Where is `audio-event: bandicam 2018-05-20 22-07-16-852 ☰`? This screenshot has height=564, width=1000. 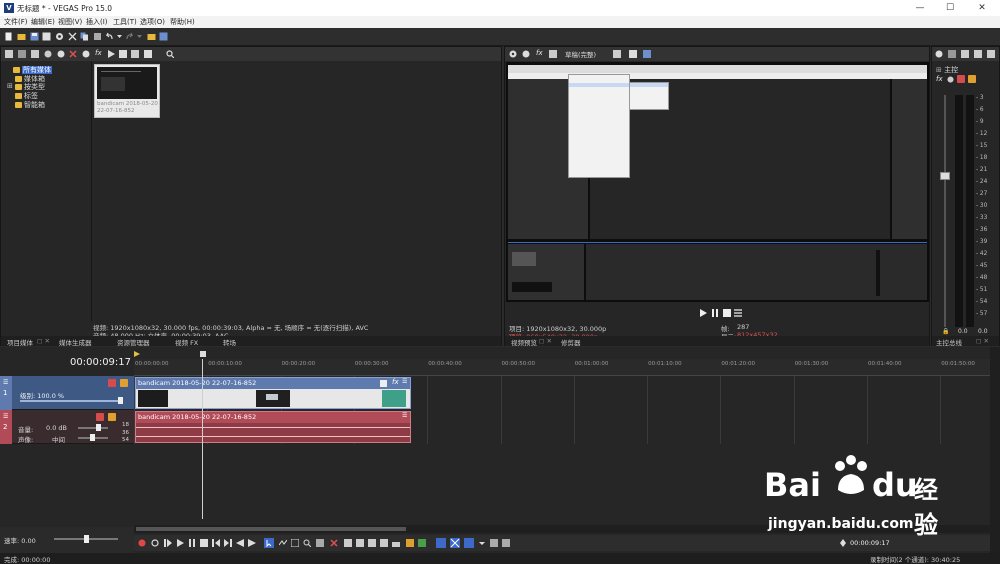
audio-event: bandicam 2018-05-20 22-07-16-852 ☰ is located at coordinates (273, 427).